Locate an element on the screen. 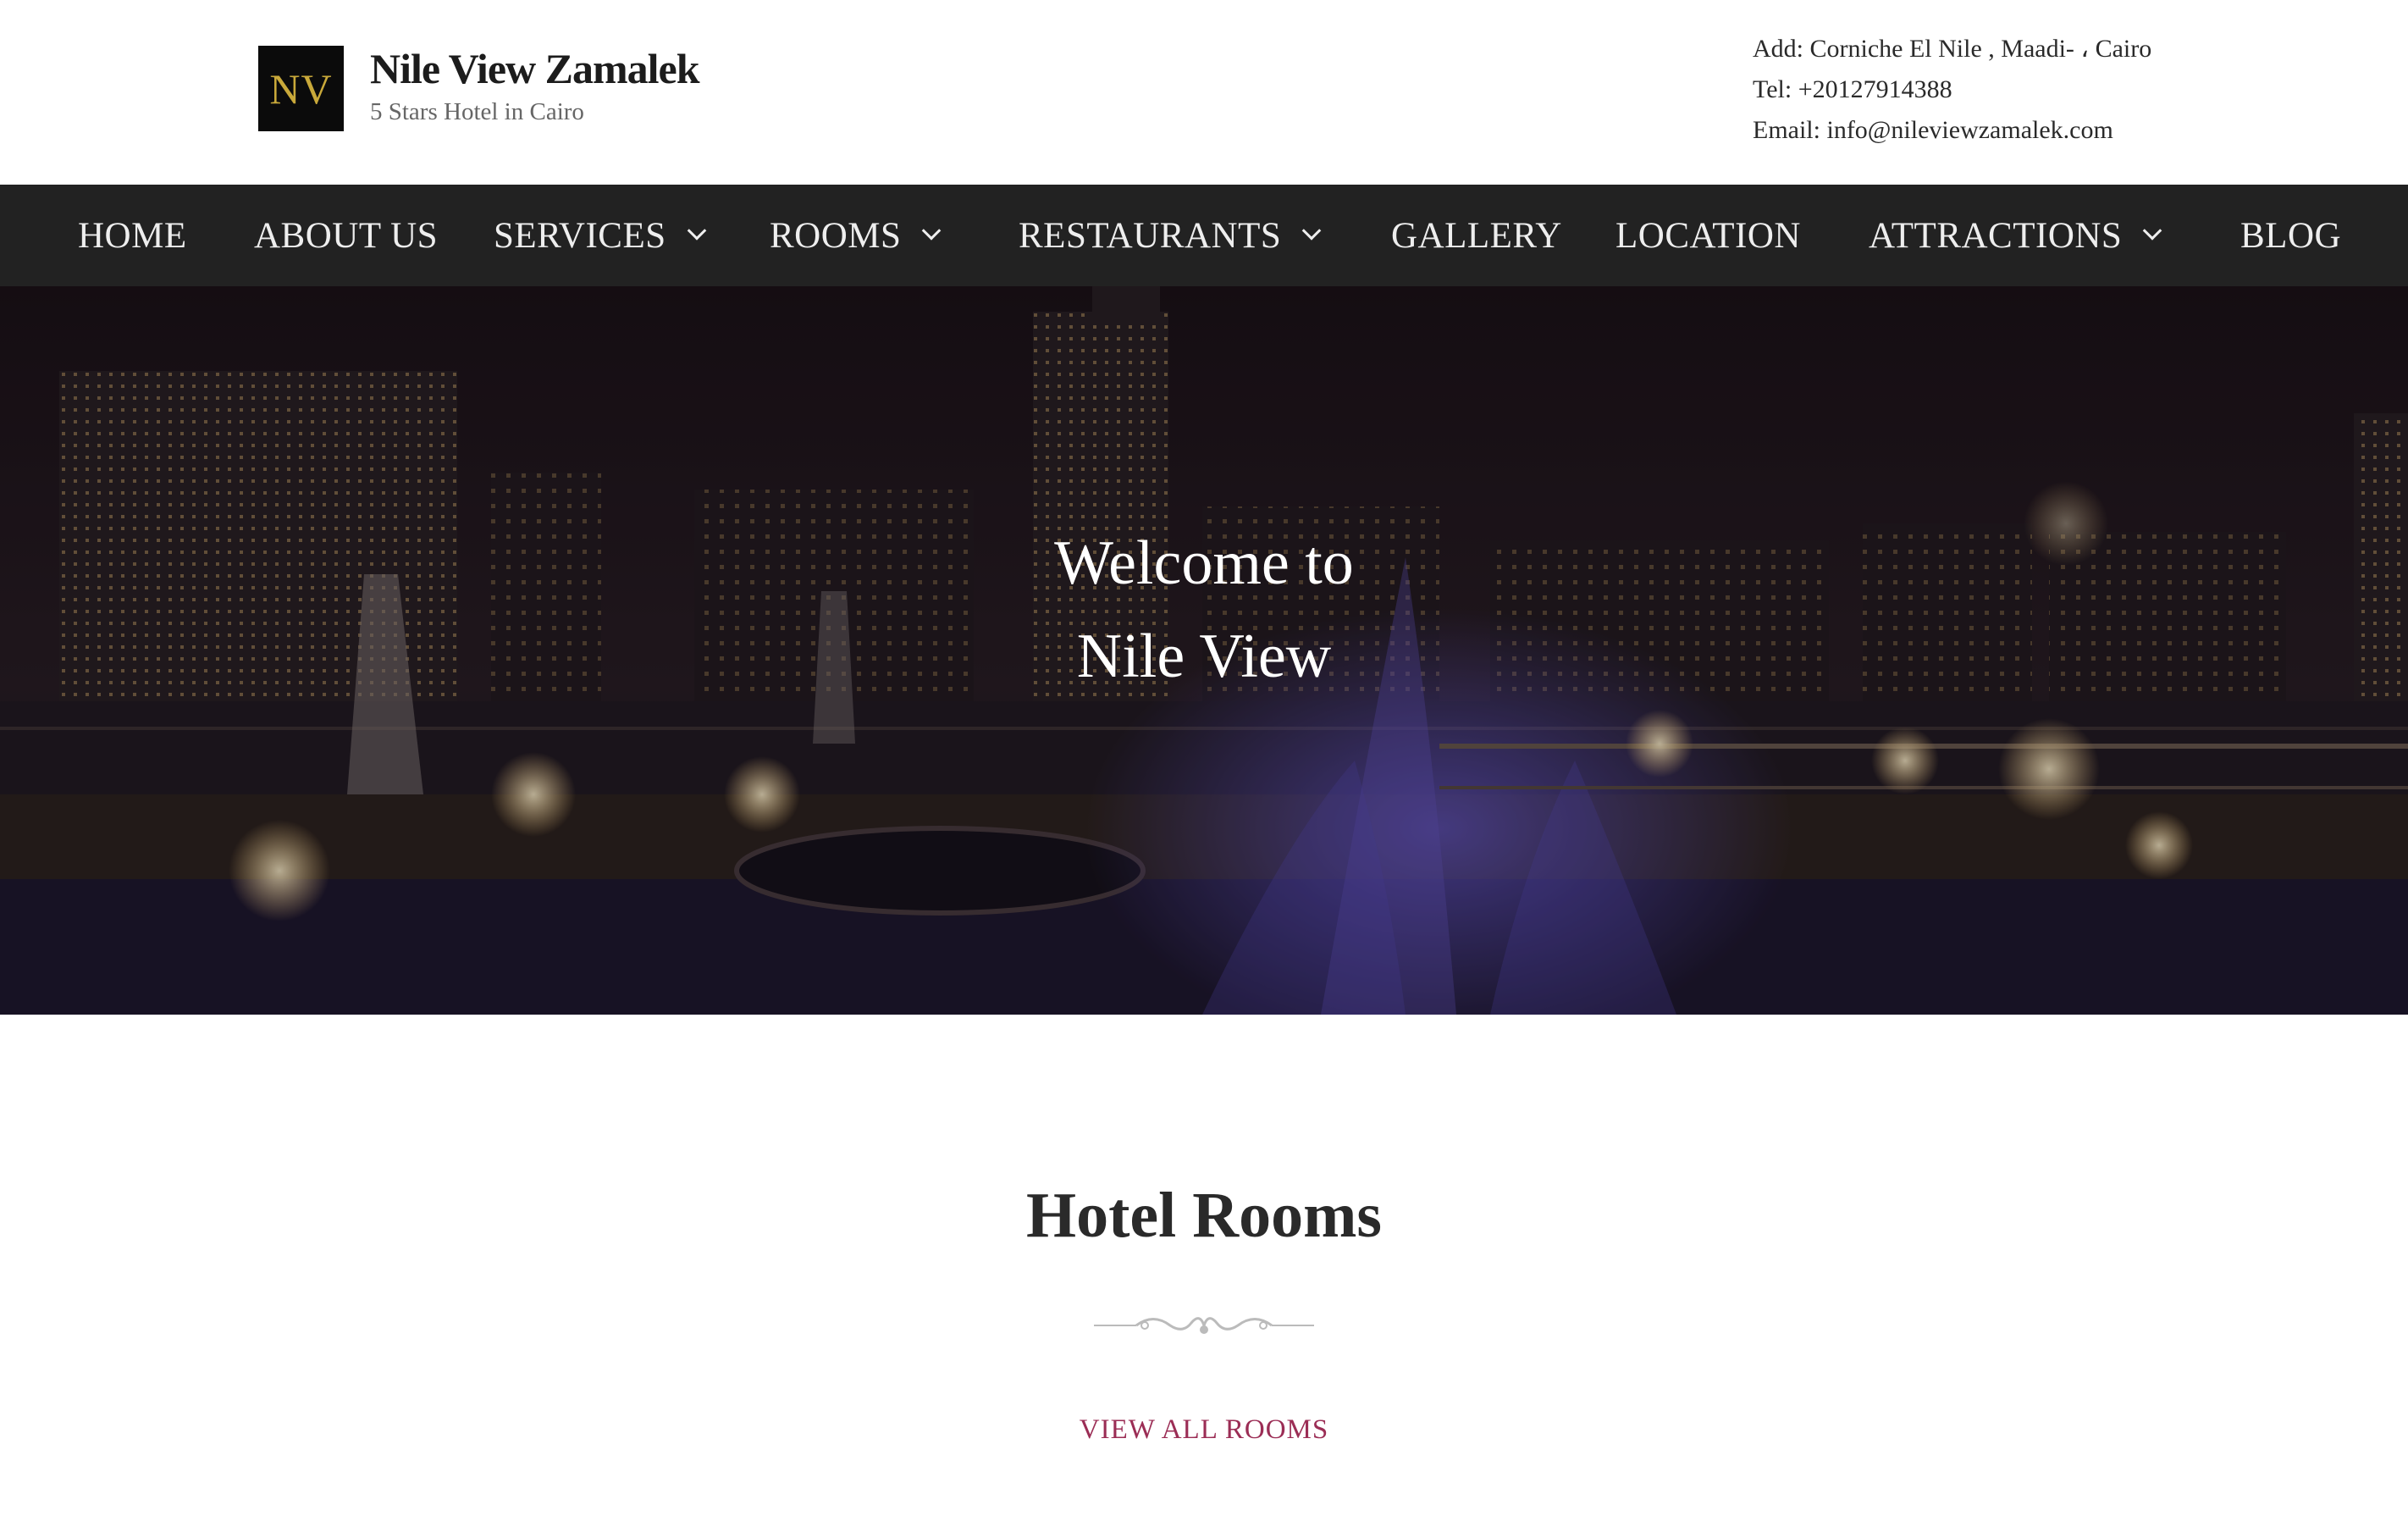 The image size is (2408, 1516). view-all-rooms-link: VIEW ALL ROOMS is located at coordinates (1204, 1430).